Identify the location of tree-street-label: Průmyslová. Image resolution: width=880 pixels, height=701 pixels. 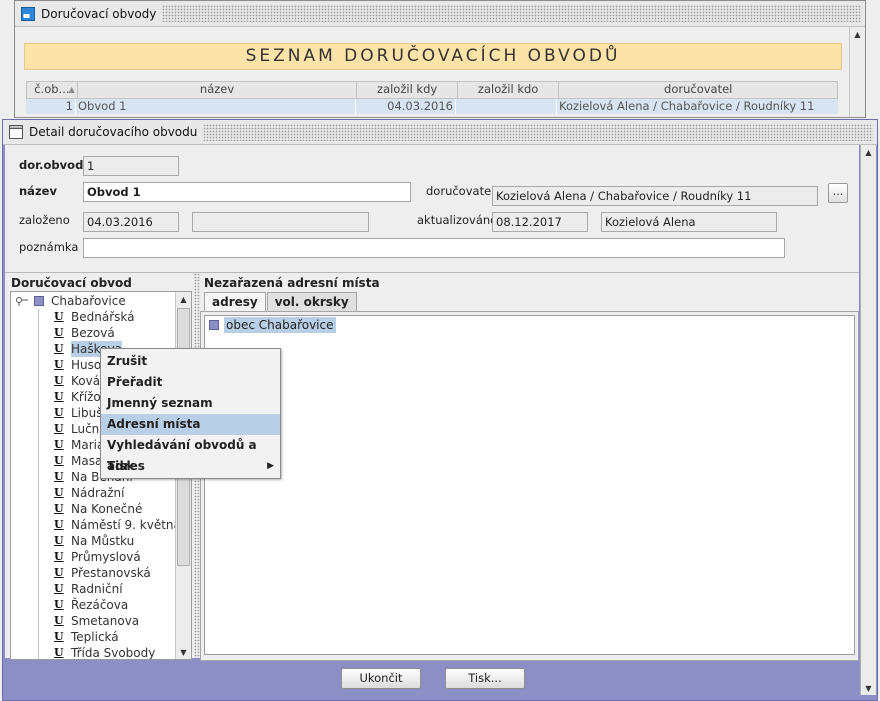
(106, 557).